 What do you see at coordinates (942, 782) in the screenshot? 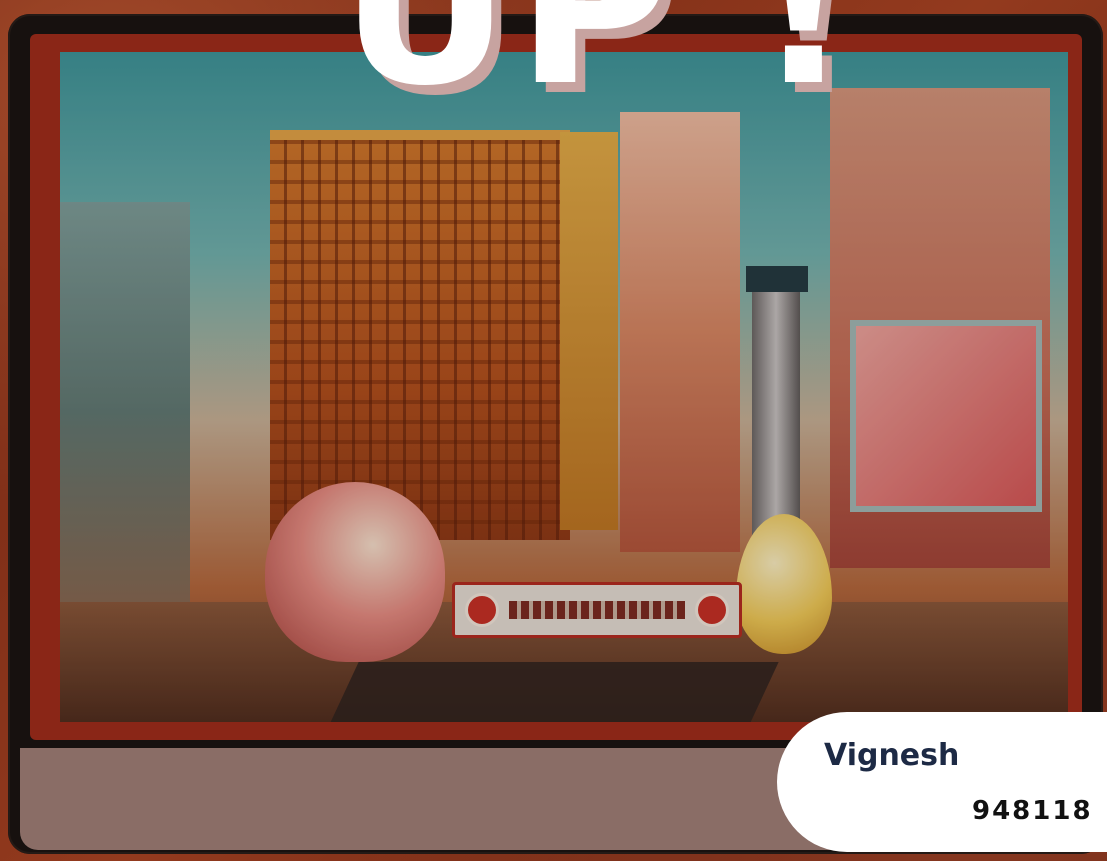
I see `contact-badge` at bounding box center [942, 782].